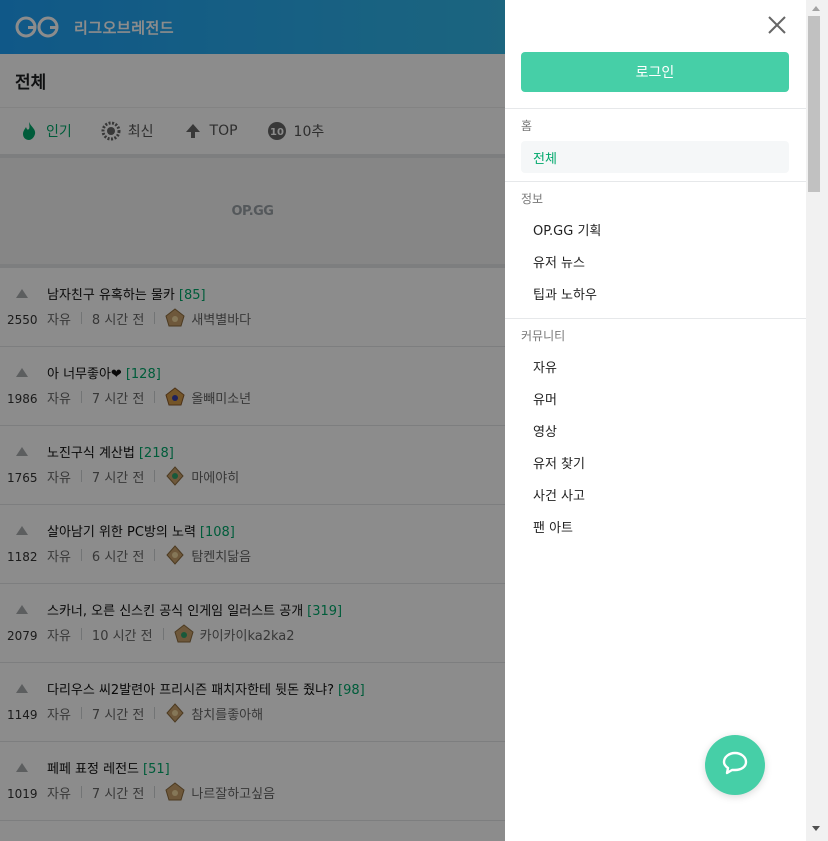 Image resolution: width=828 pixels, height=841 pixels. I want to click on chat-bubble-icon, so click(735, 765).